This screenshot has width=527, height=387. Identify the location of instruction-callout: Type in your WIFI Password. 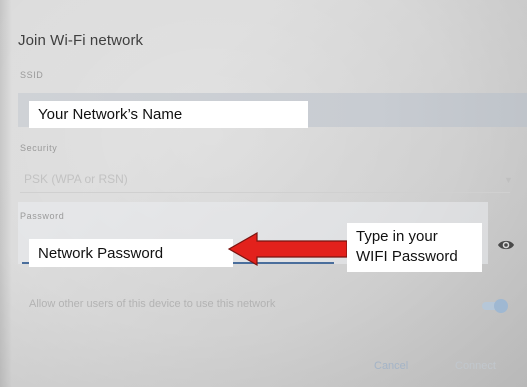
(414, 247).